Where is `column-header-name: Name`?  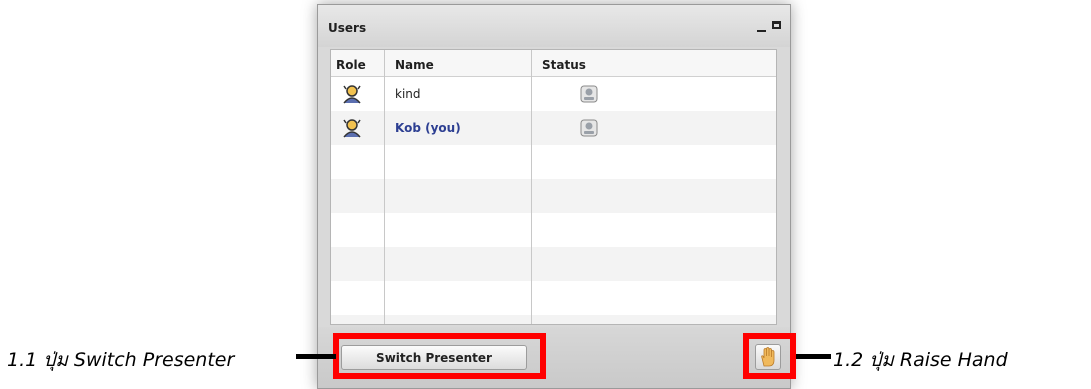 column-header-name: Name is located at coordinates (414, 65).